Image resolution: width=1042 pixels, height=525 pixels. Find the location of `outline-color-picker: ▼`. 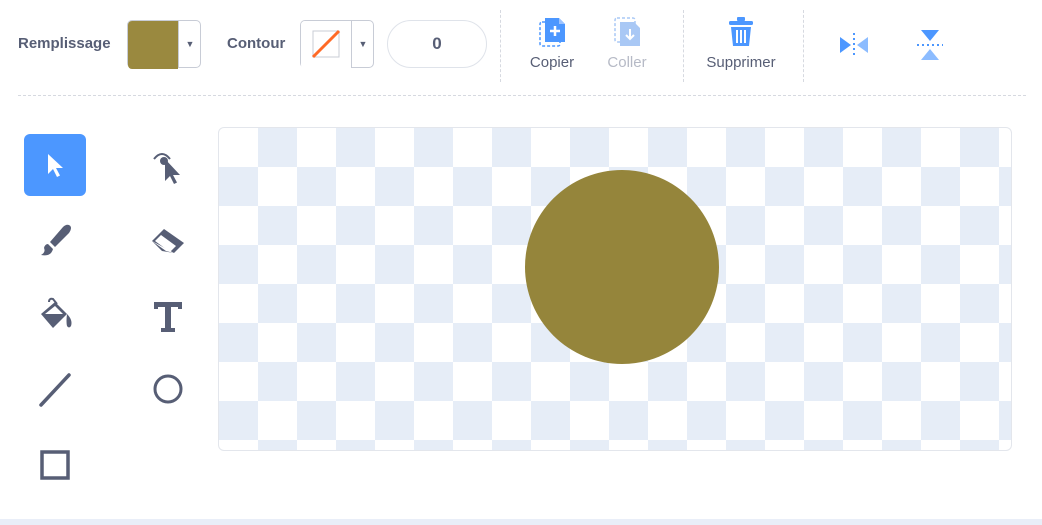

outline-color-picker: ▼ is located at coordinates (337, 44).